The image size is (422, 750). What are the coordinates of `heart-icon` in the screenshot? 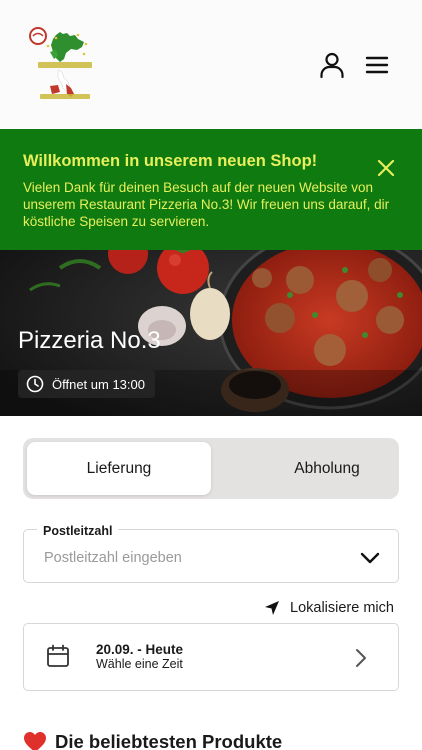 It's located at (35, 741).